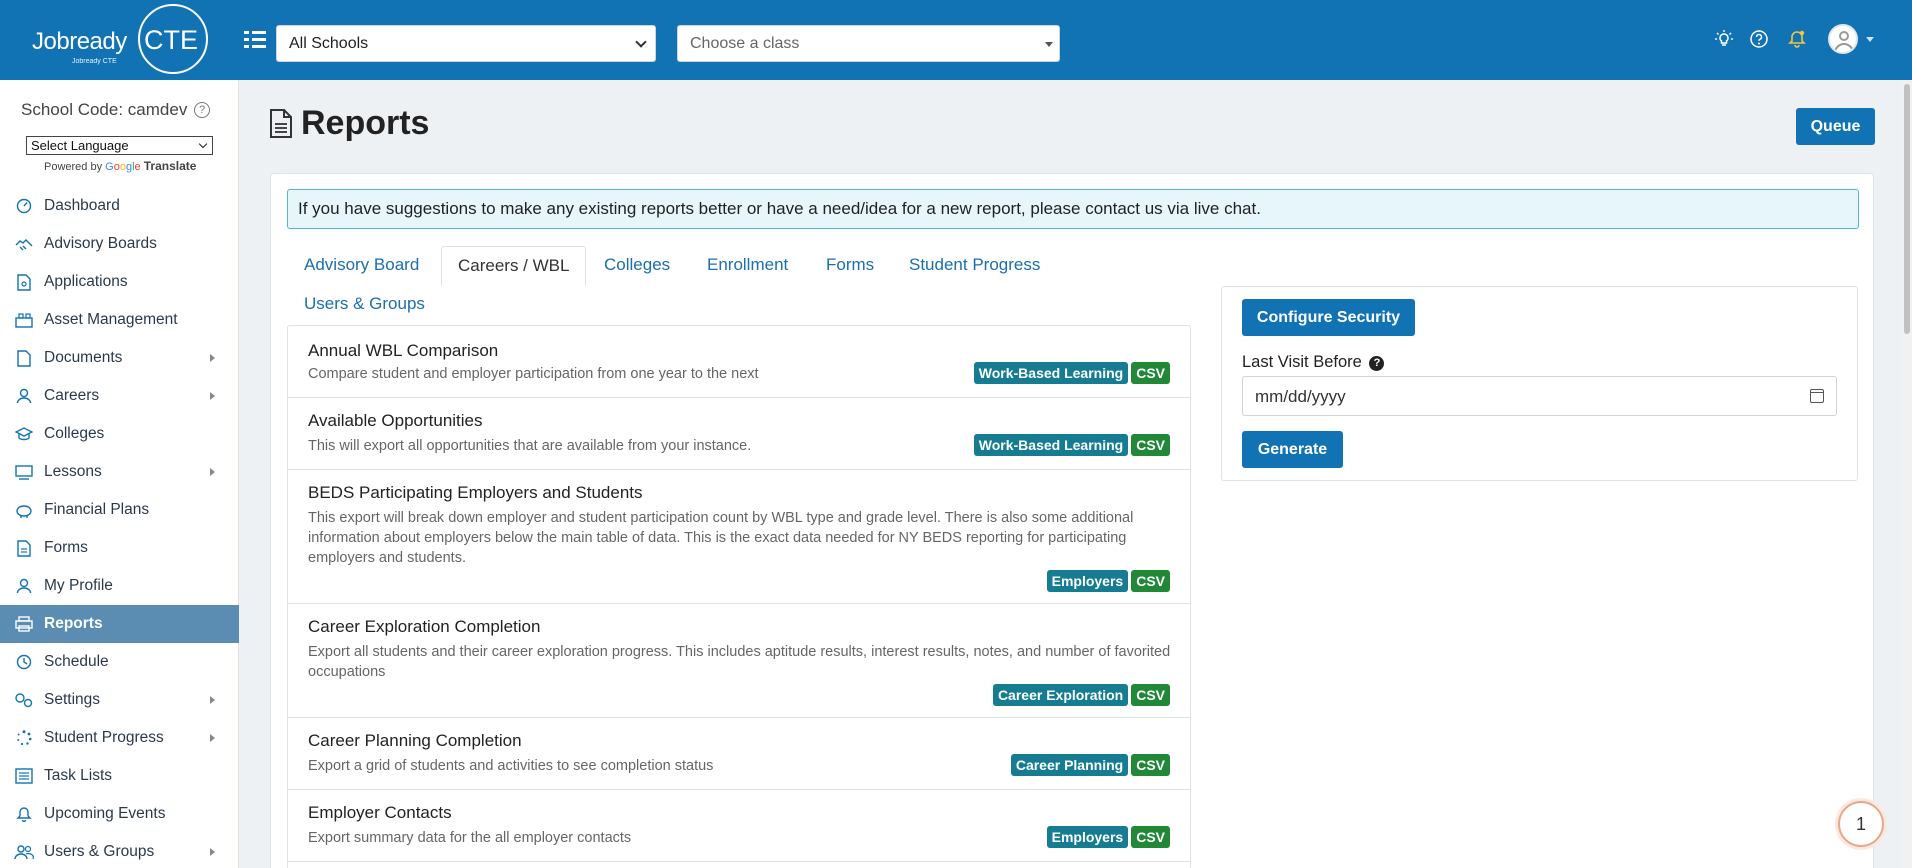 This screenshot has height=868, width=1912. Describe the element at coordinates (329, 43) in the screenshot. I see `school-select-value: All Schools` at that location.